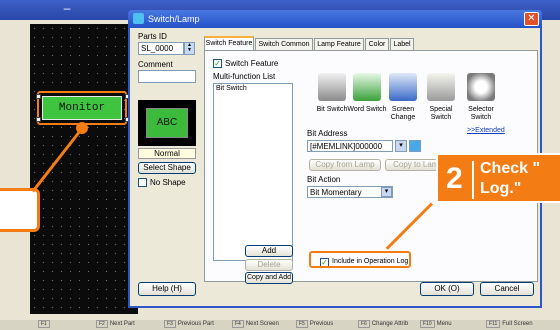 Image resolution: width=560 pixels, height=330 pixels. Describe the element at coordinates (377, 44) in the screenshot. I see `tab-color: Color` at that location.